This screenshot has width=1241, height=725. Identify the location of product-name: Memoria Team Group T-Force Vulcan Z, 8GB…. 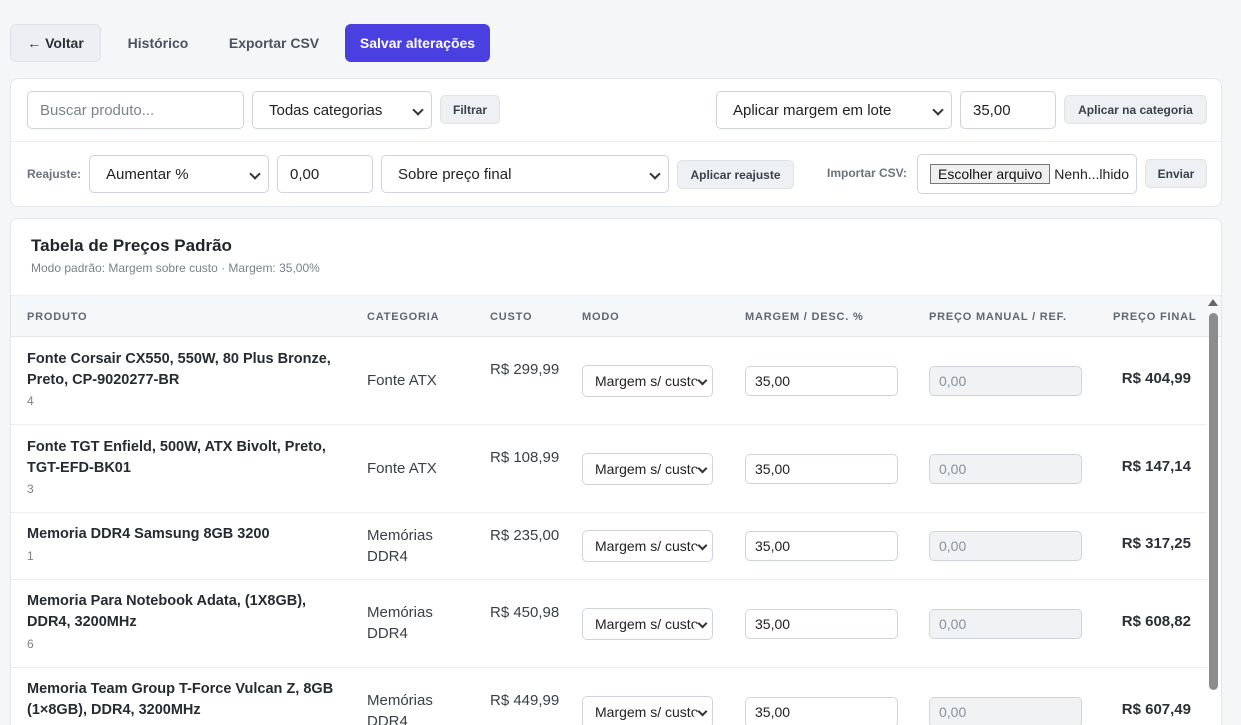
(180, 699).